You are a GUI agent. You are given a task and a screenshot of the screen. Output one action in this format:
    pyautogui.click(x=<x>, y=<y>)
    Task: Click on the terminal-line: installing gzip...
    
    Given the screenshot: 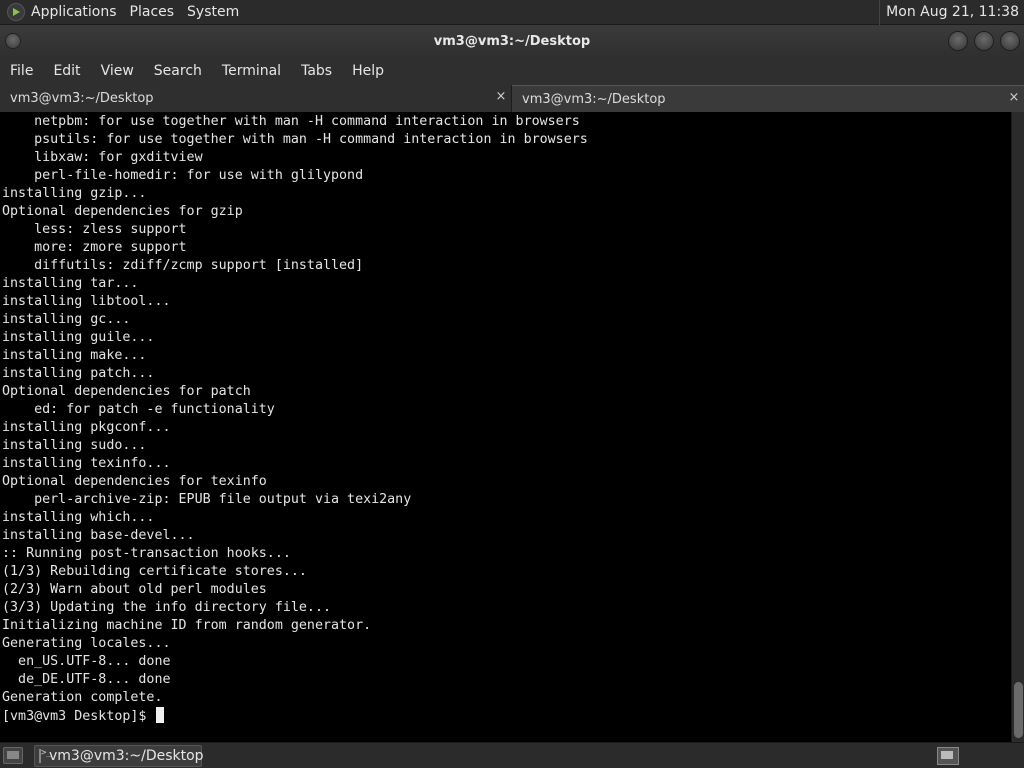 What is the action you would take?
    pyautogui.click(x=74, y=193)
    